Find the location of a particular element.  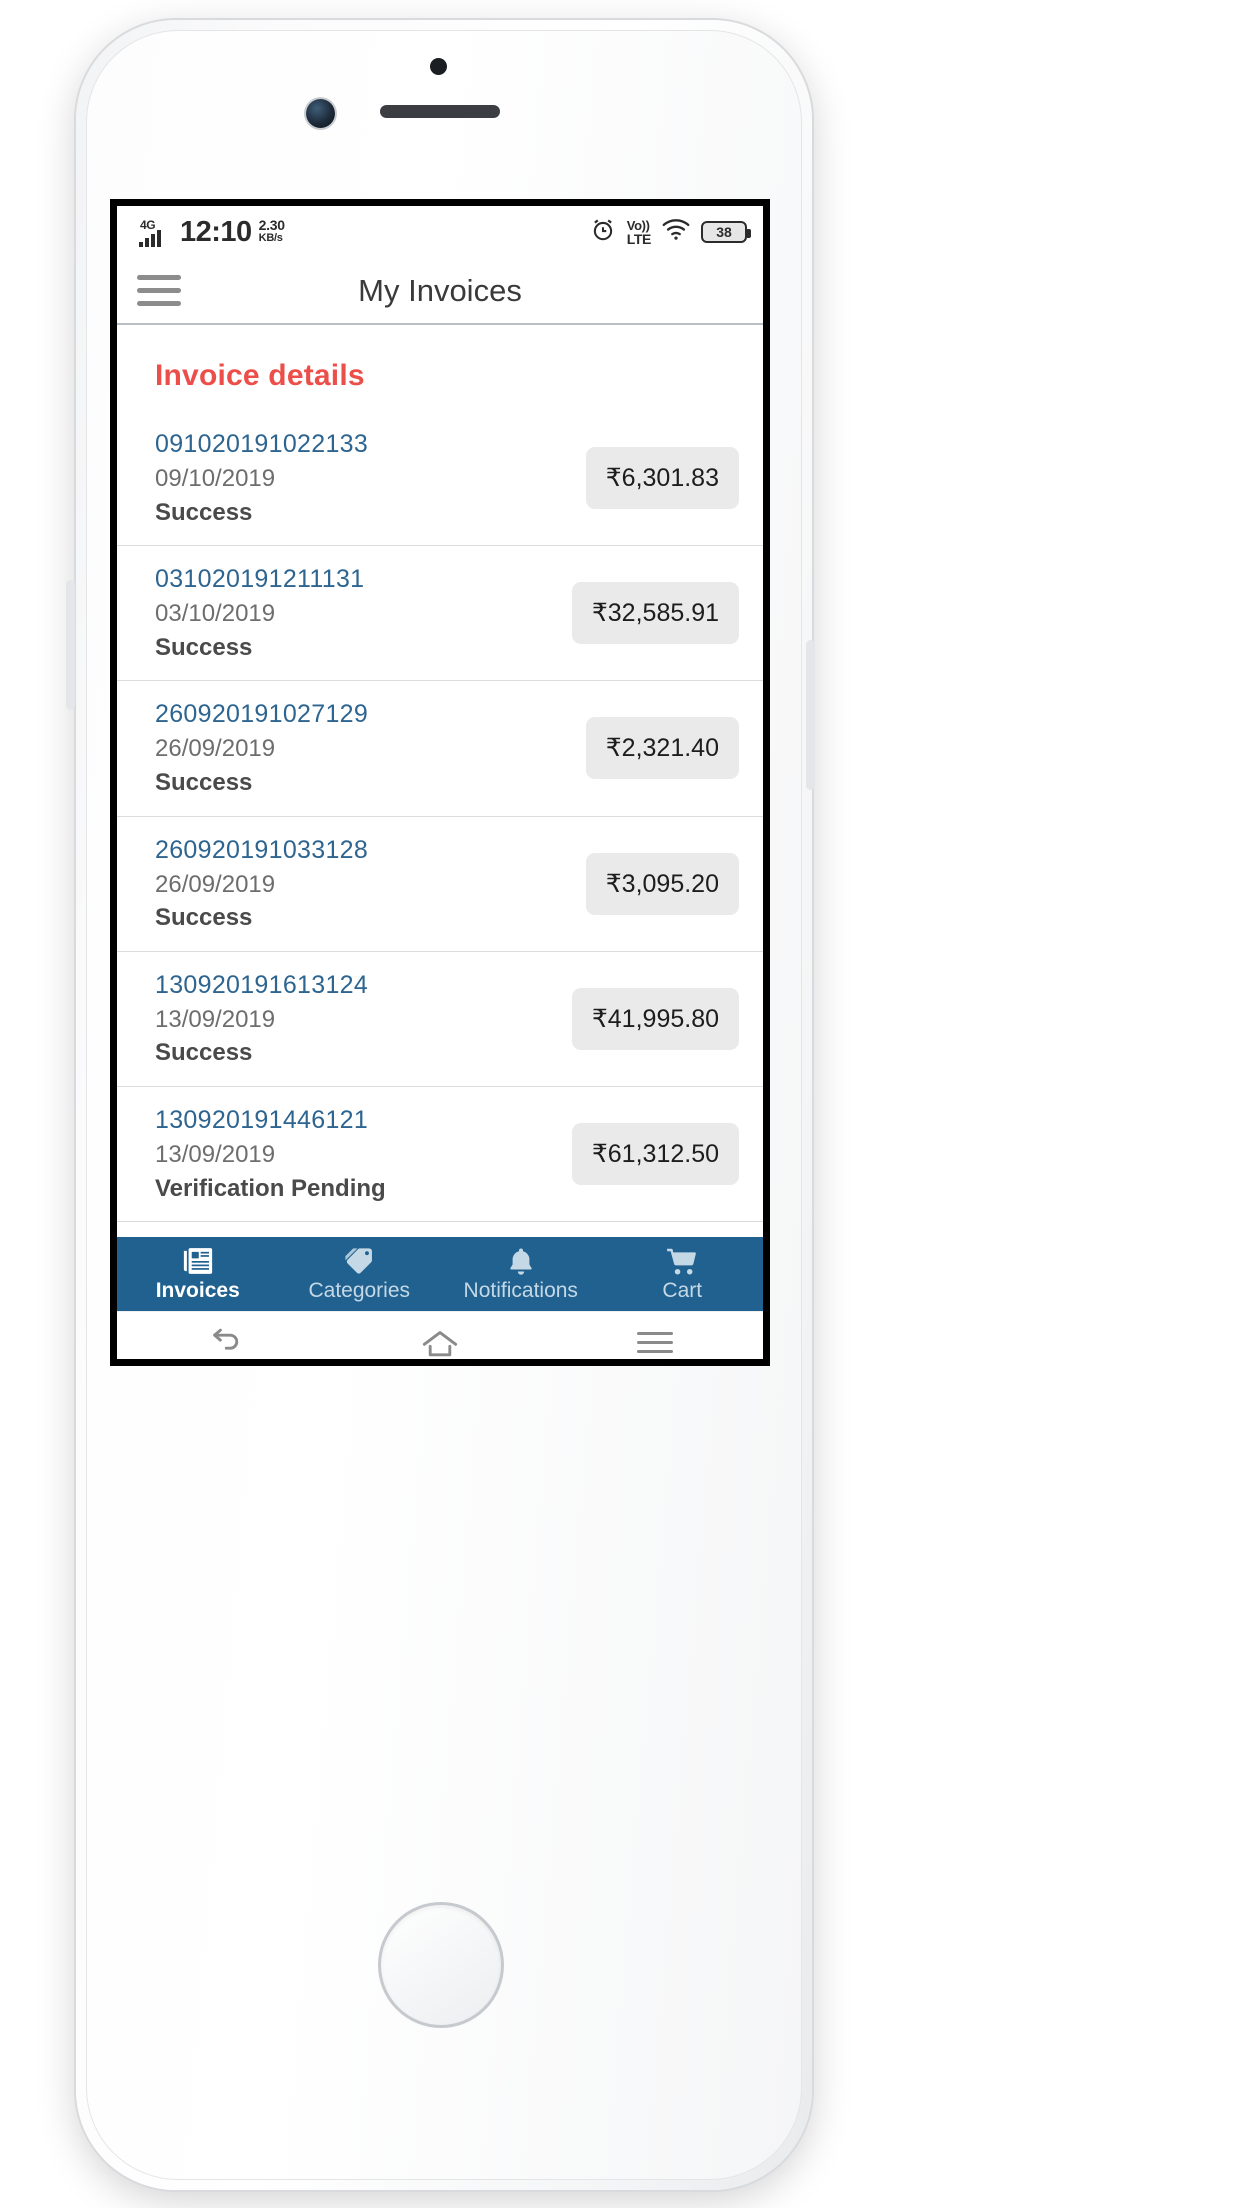

signal-bars-icon is located at coordinates (150, 238).